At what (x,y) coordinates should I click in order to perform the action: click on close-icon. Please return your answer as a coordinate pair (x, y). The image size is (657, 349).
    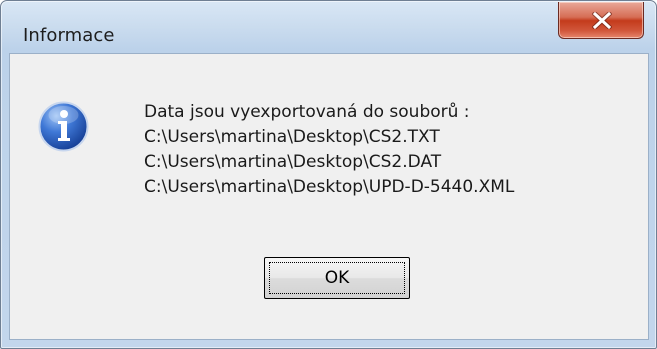
    Looking at the image, I should click on (602, 20).